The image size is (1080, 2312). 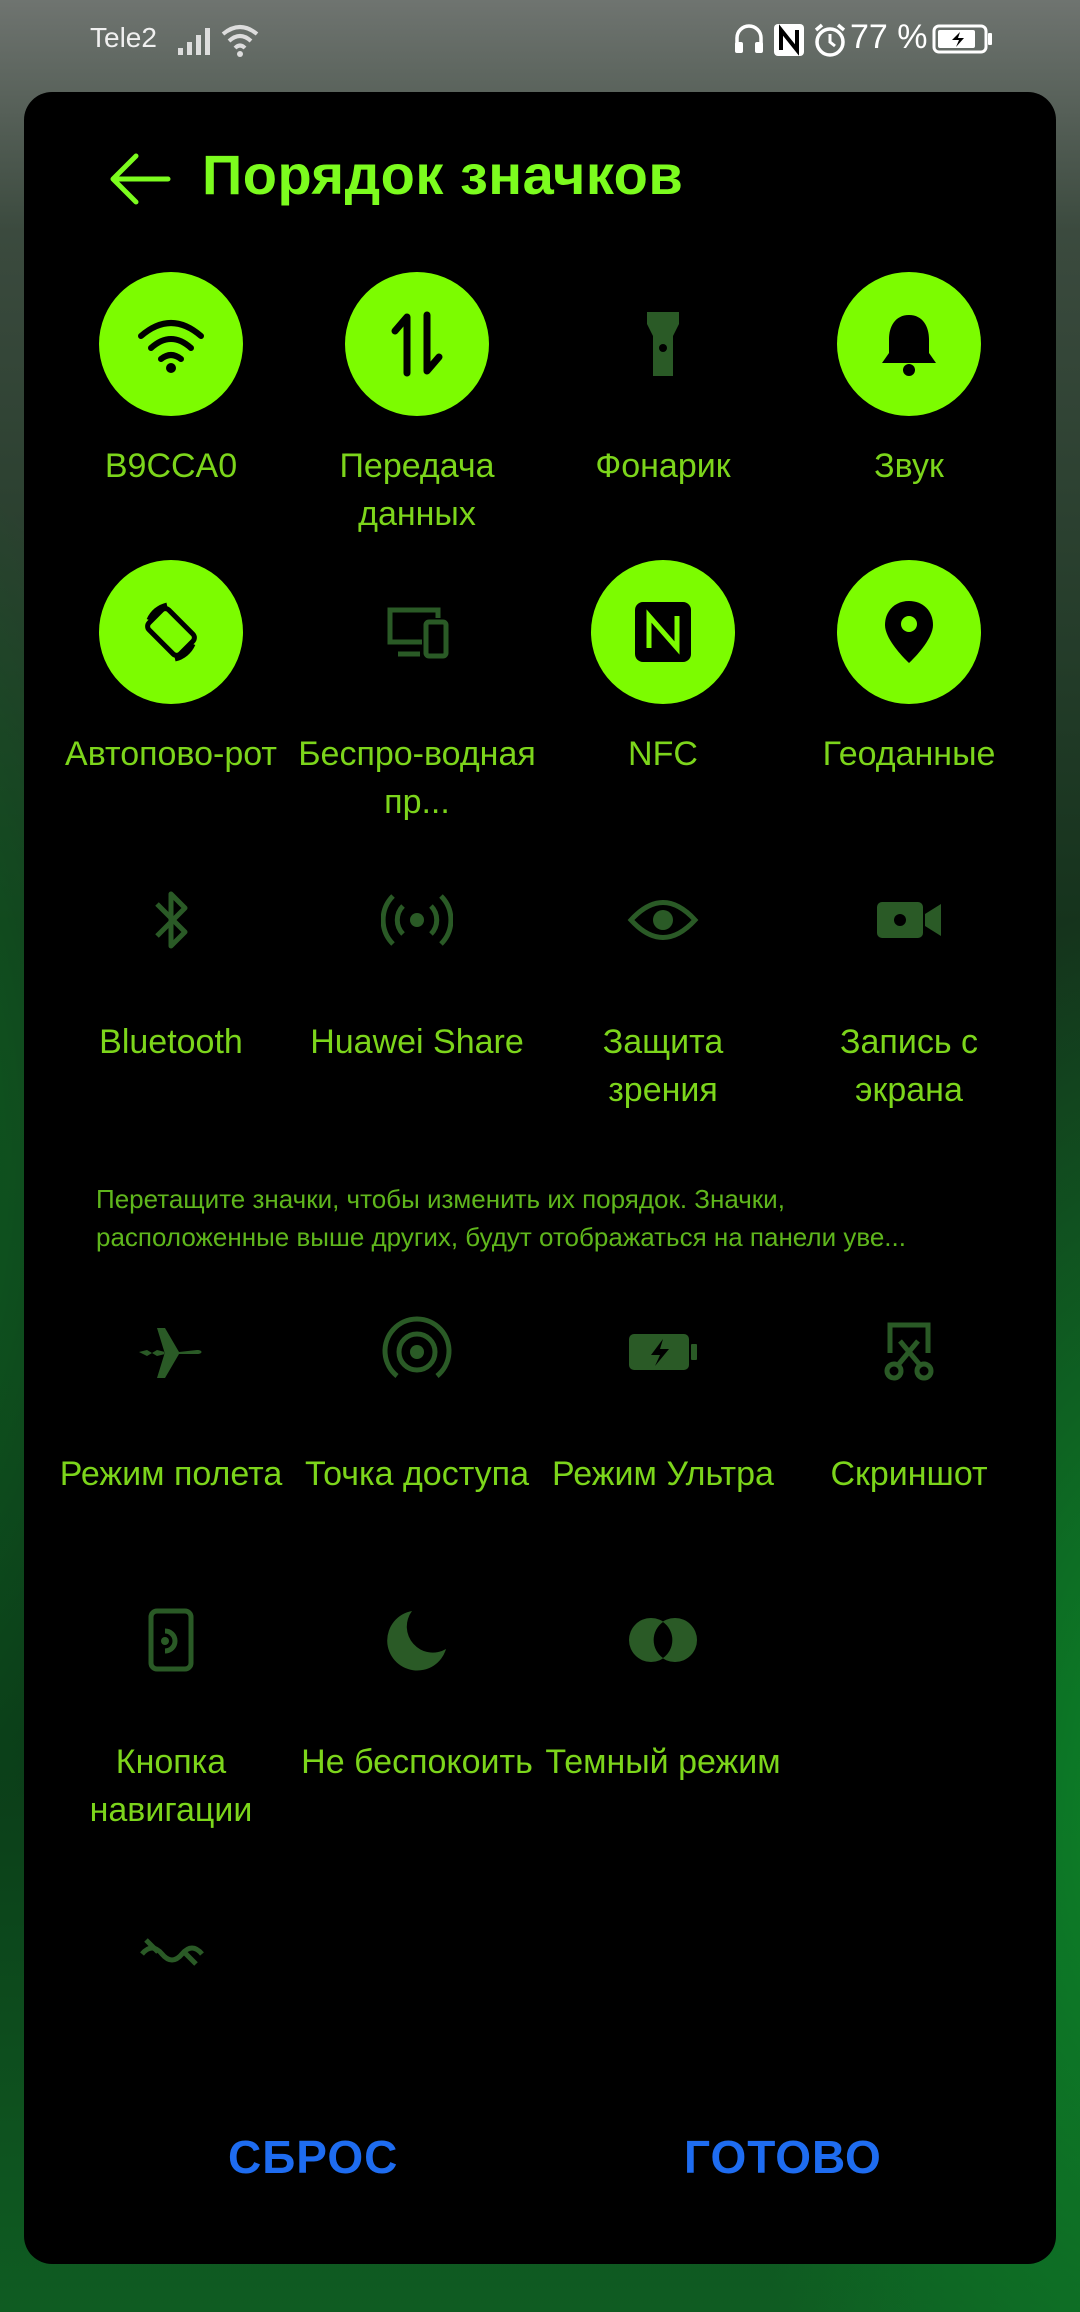 I want to click on tile-airplane-mode: Режим полета, so click(x=171, y=1389).